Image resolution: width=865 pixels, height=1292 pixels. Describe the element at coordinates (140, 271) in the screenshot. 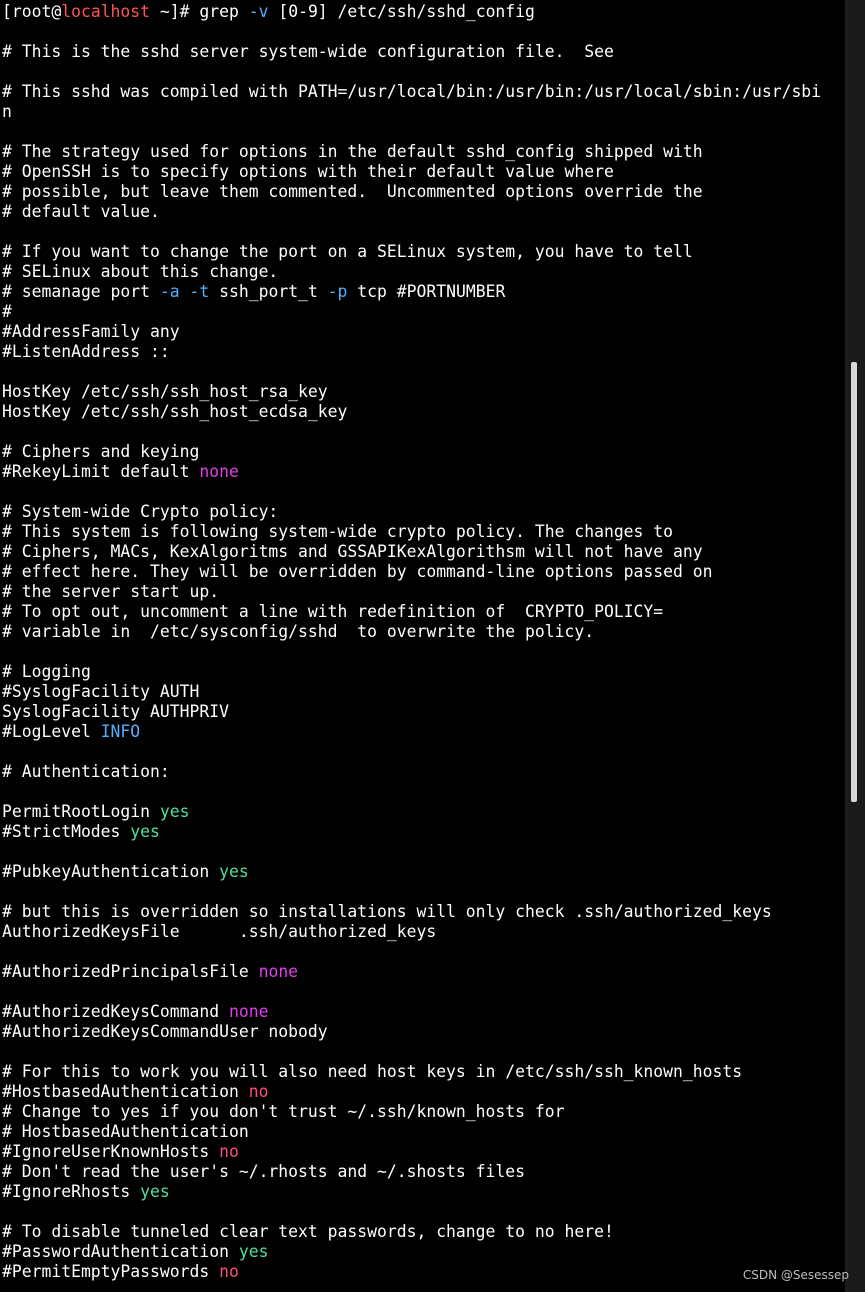

I see `line-text: # SELinux about this change.` at that location.